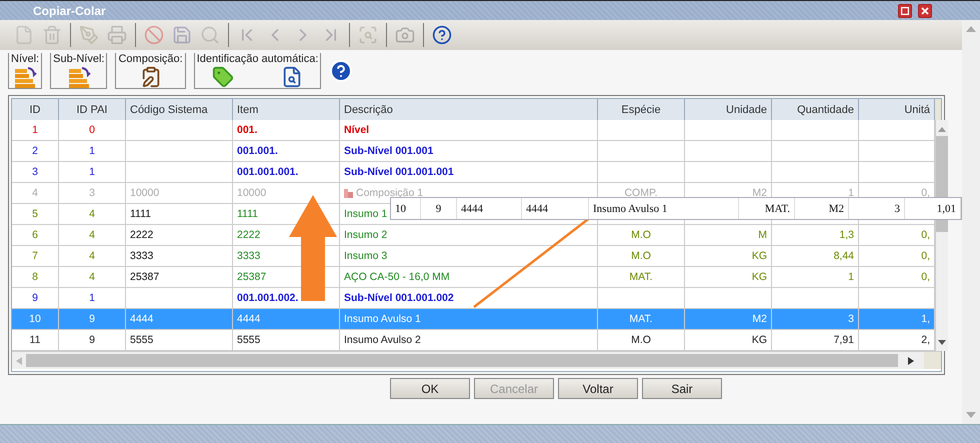  What do you see at coordinates (815, 235) in the screenshot?
I see `quantity-cell: 1,3` at bounding box center [815, 235].